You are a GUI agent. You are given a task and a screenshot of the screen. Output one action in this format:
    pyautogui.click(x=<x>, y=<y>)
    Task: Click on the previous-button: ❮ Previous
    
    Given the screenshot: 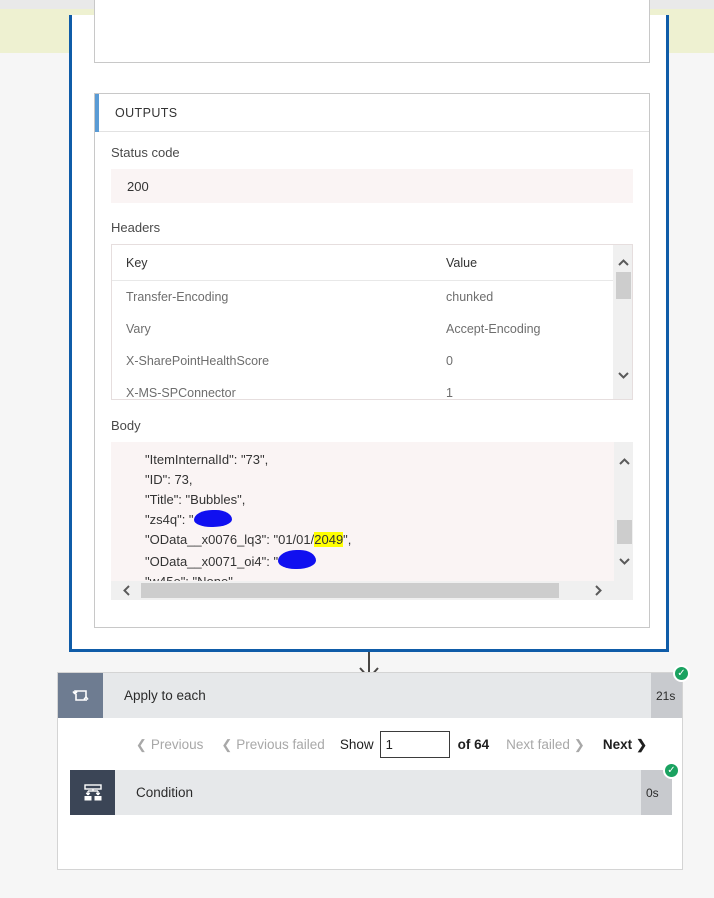 What is the action you would take?
    pyautogui.click(x=169, y=744)
    